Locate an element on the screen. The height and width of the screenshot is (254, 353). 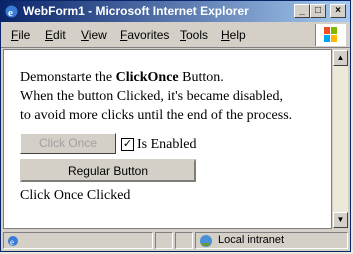
status-message: Click Once Clicked is located at coordinates (75, 195).